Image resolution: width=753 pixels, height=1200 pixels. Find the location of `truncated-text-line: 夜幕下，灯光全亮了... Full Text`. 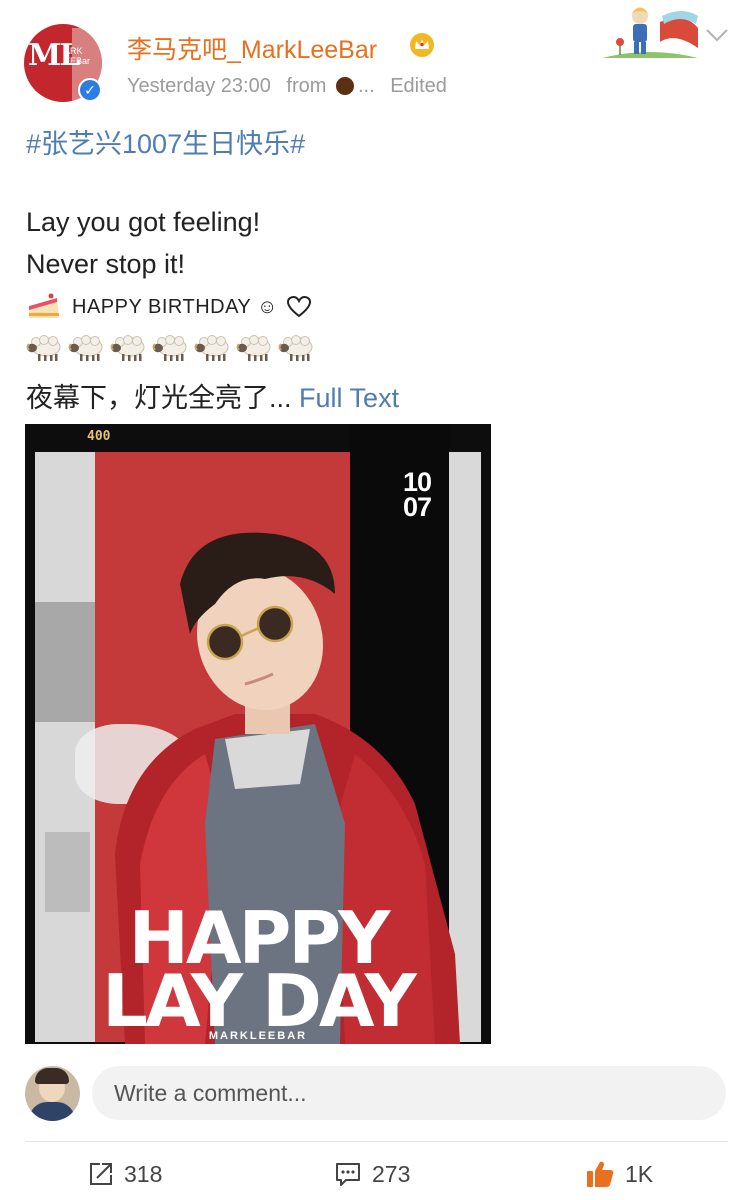

truncated-text-line: 夜幕下，灯光全亮了... Full Text is located at coordinates (212, 395).